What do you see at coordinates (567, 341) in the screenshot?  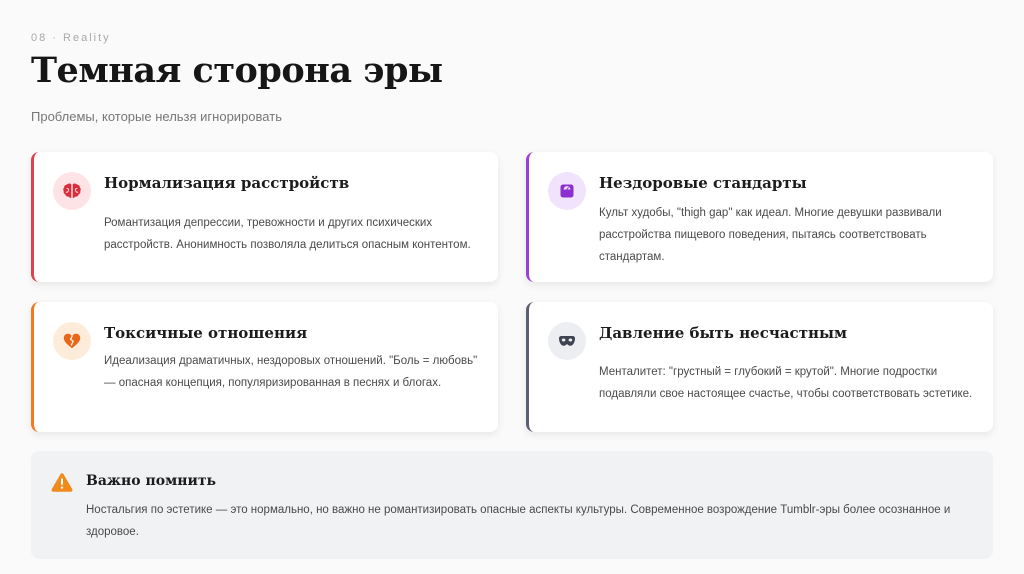 I see `mask-icon` at bounding box center [567, 341].